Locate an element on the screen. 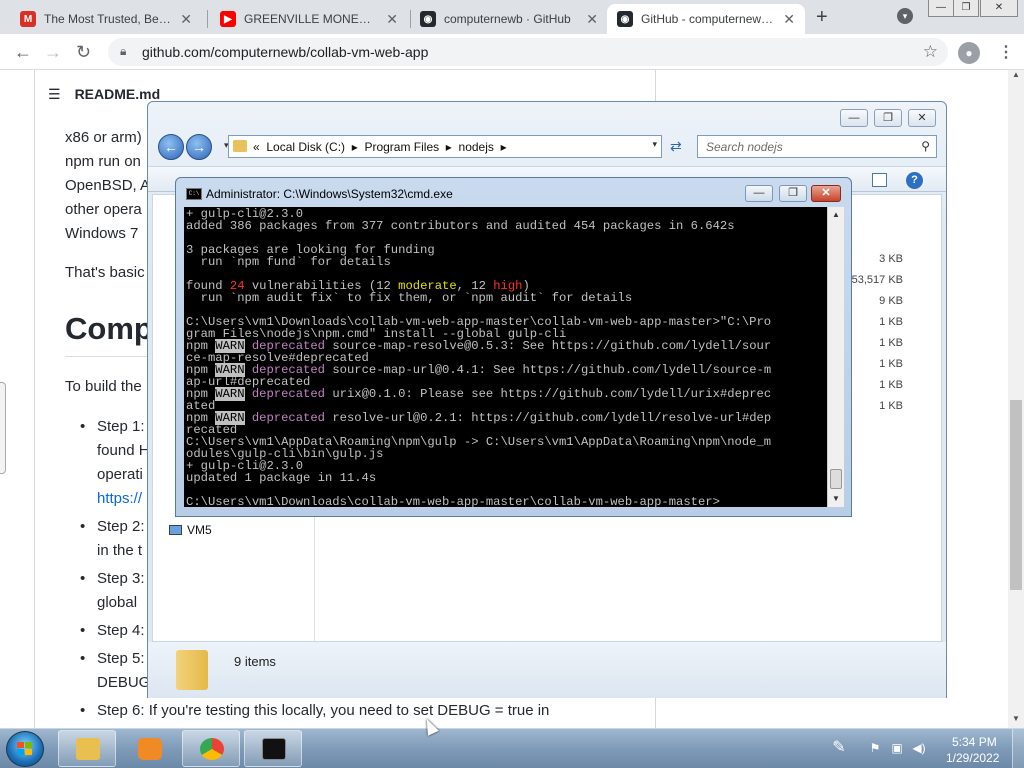 This screenshot has height=768, width=1024. volume-icon: ◀) is located at coordinates (919, 748).